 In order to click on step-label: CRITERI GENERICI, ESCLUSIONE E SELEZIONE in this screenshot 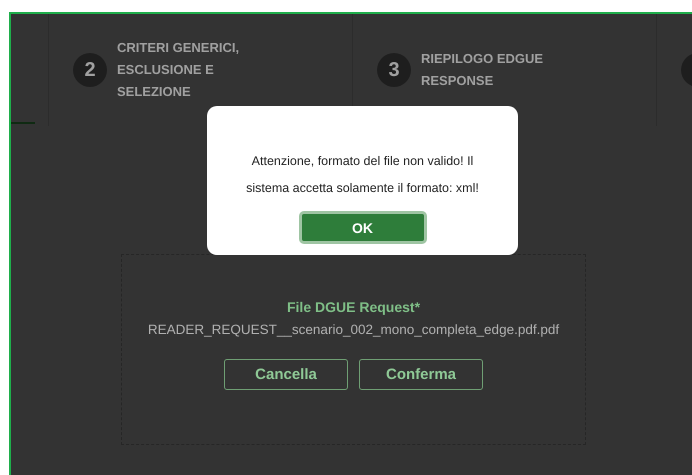, I will do `click(178, 70)`.